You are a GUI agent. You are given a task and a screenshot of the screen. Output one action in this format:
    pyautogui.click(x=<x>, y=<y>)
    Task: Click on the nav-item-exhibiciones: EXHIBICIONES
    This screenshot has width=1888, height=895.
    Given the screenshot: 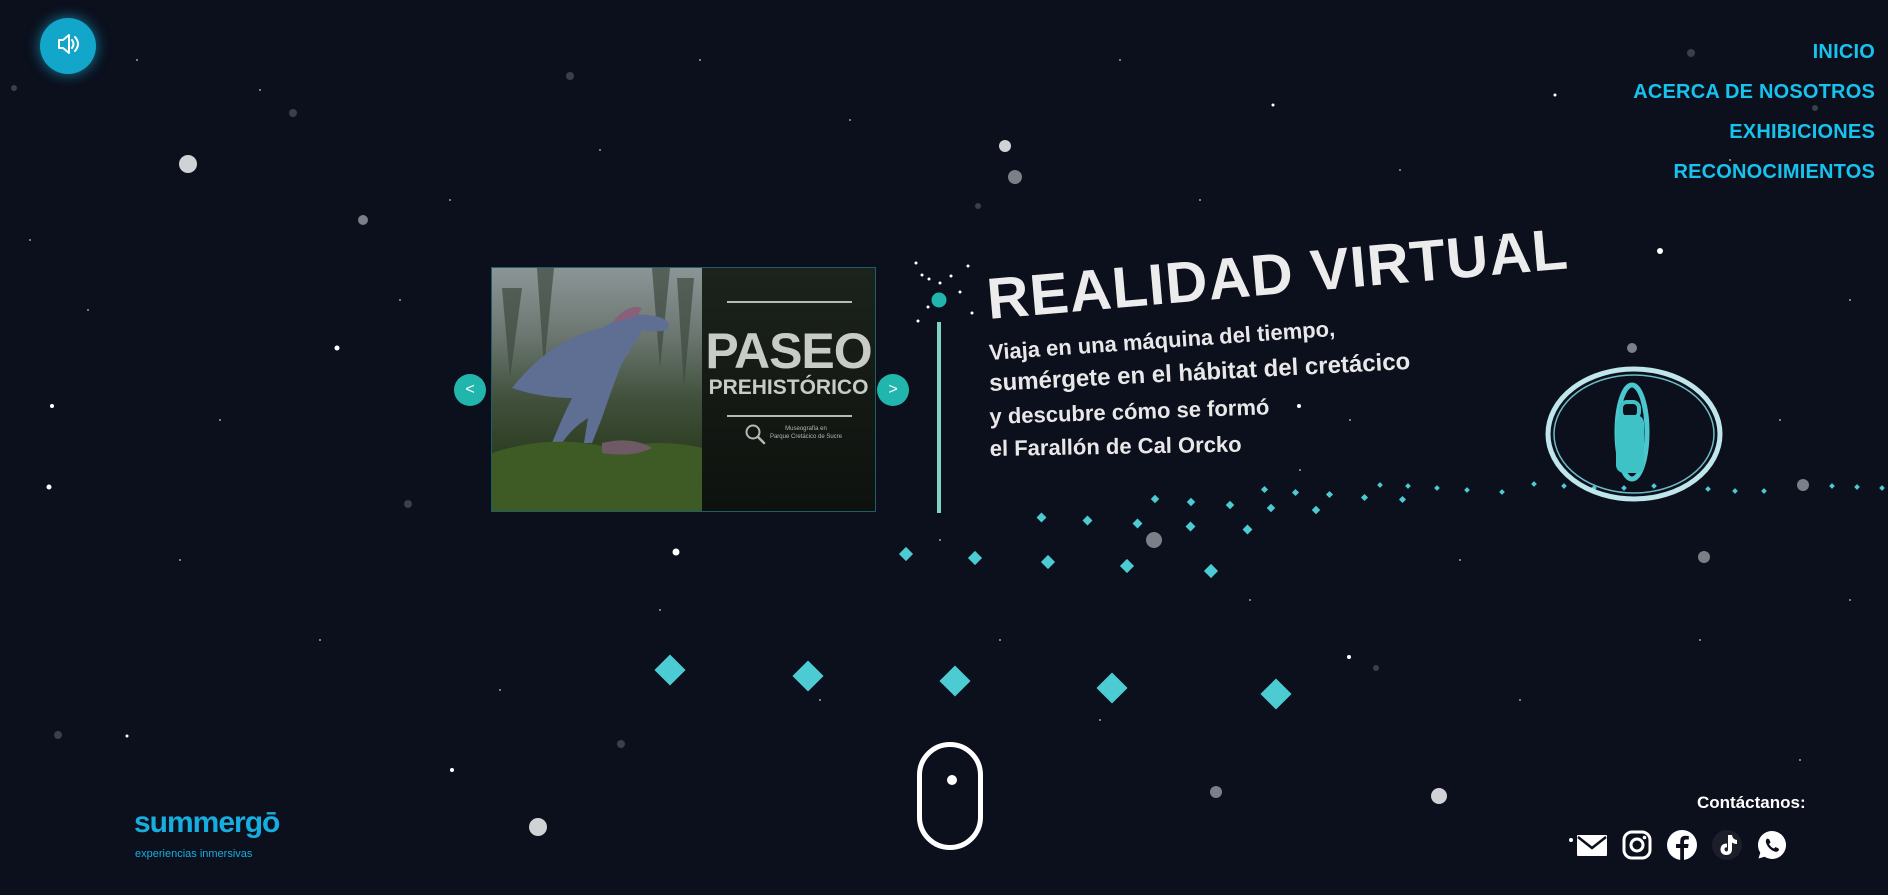 What is the action you would take?
    pyautogui.click(x=1754, y=136)
    